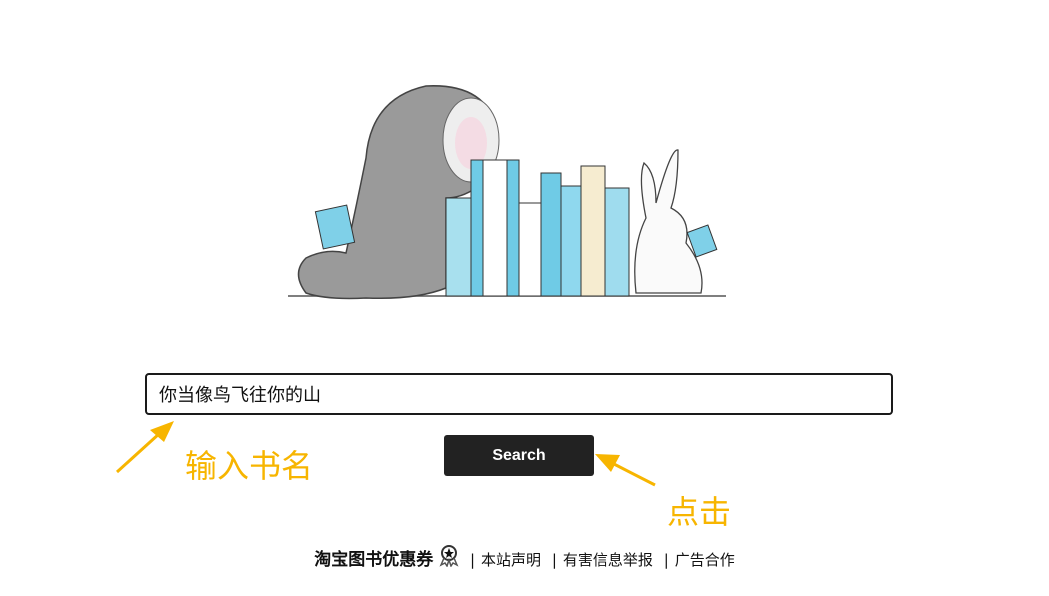 The width and height of the screenshot is (1049, 596). I want to click on arrow-to-input-icon, so click(144, 447).